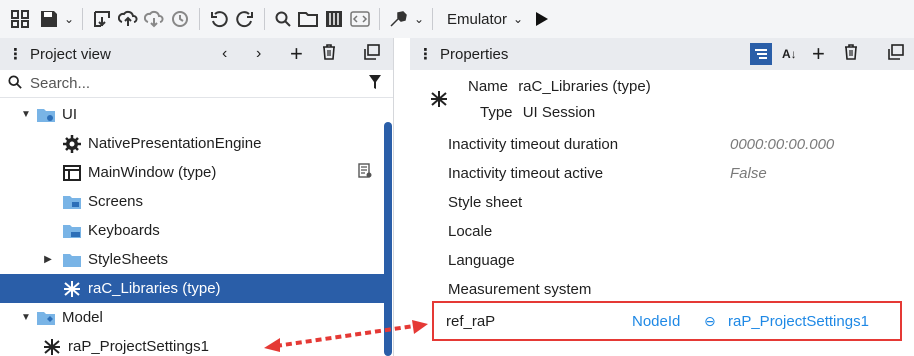  I want to click on library-icon, so click(334, 19).